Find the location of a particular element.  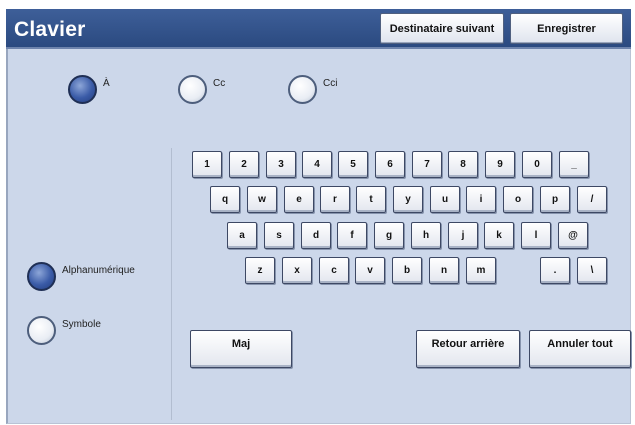

key-h: h is located at coordinates (426, 235).